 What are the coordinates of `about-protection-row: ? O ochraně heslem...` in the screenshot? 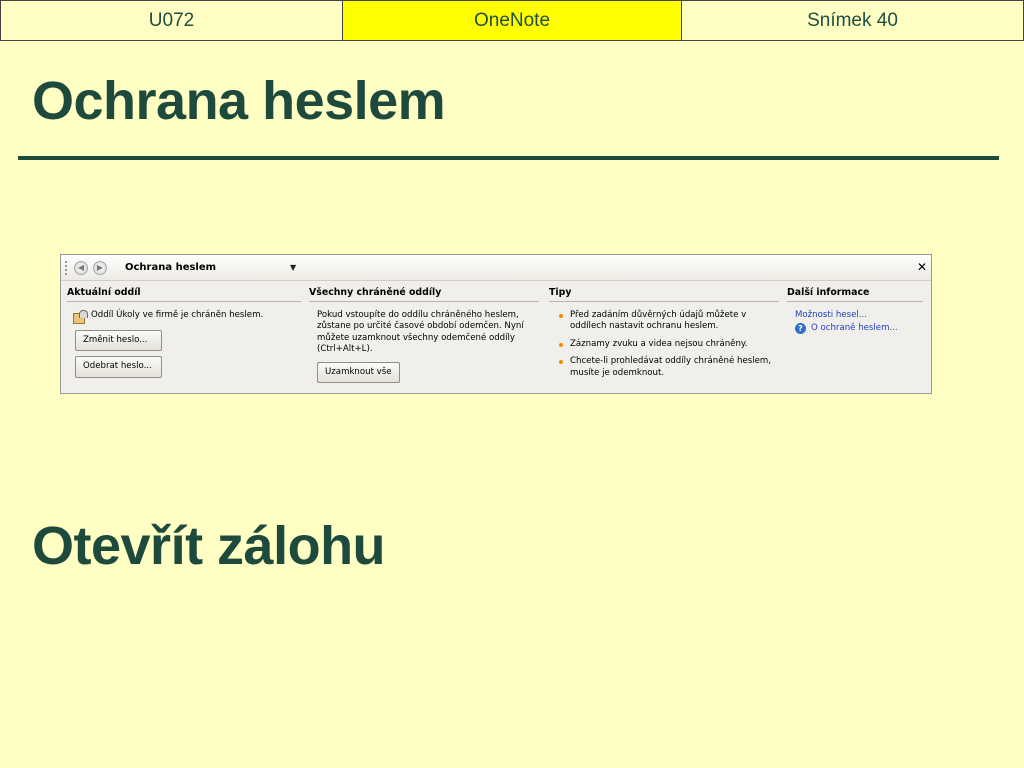 It's located at (859, 329).